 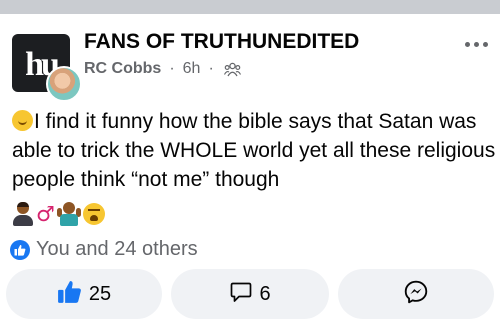 I want to click on post-emoji-row: ♂, so click(x=58, y=214).